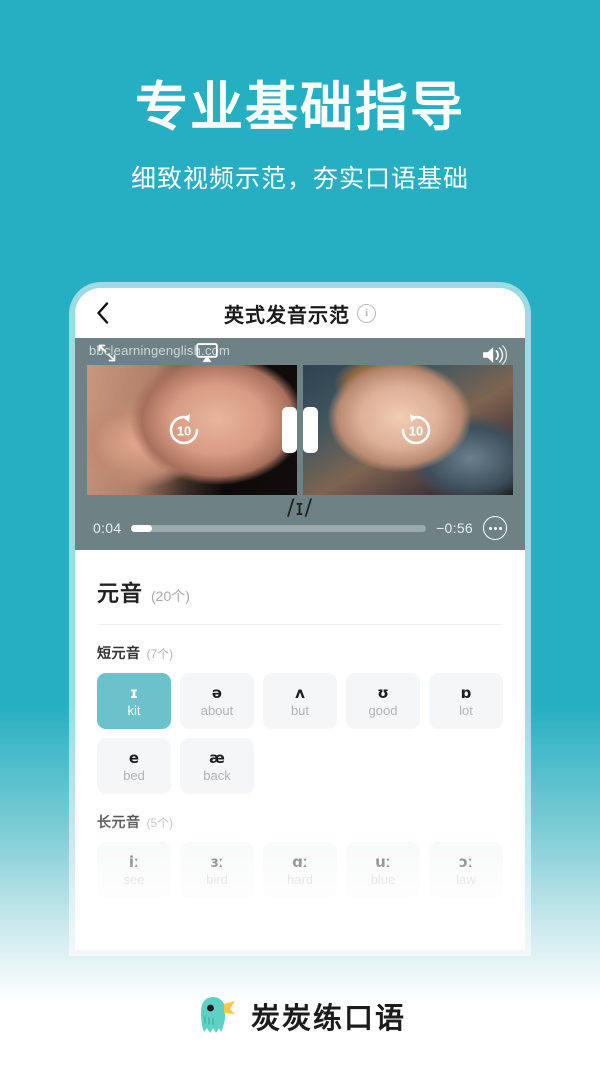 The image size is (600, 1067). What do you see at coordinates (383, 710) in the screenshot?
I see `vowel-word: good` at bounding box center [383, 710].